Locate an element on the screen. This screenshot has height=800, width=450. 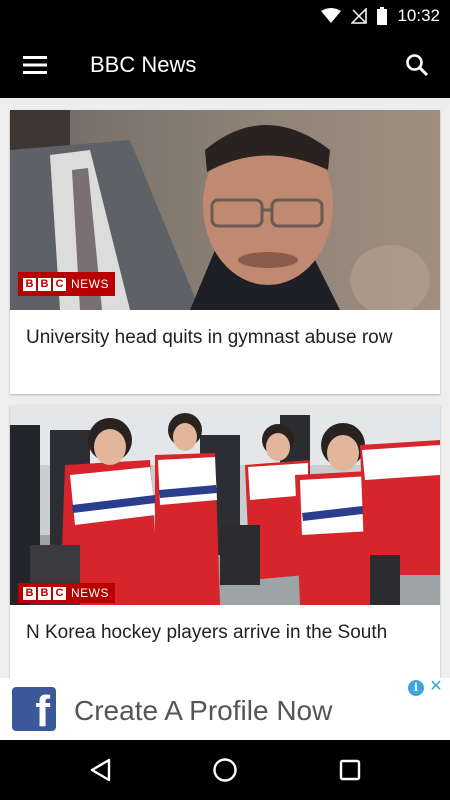
status-time: 10:32 is located at coordinates (418, 15).